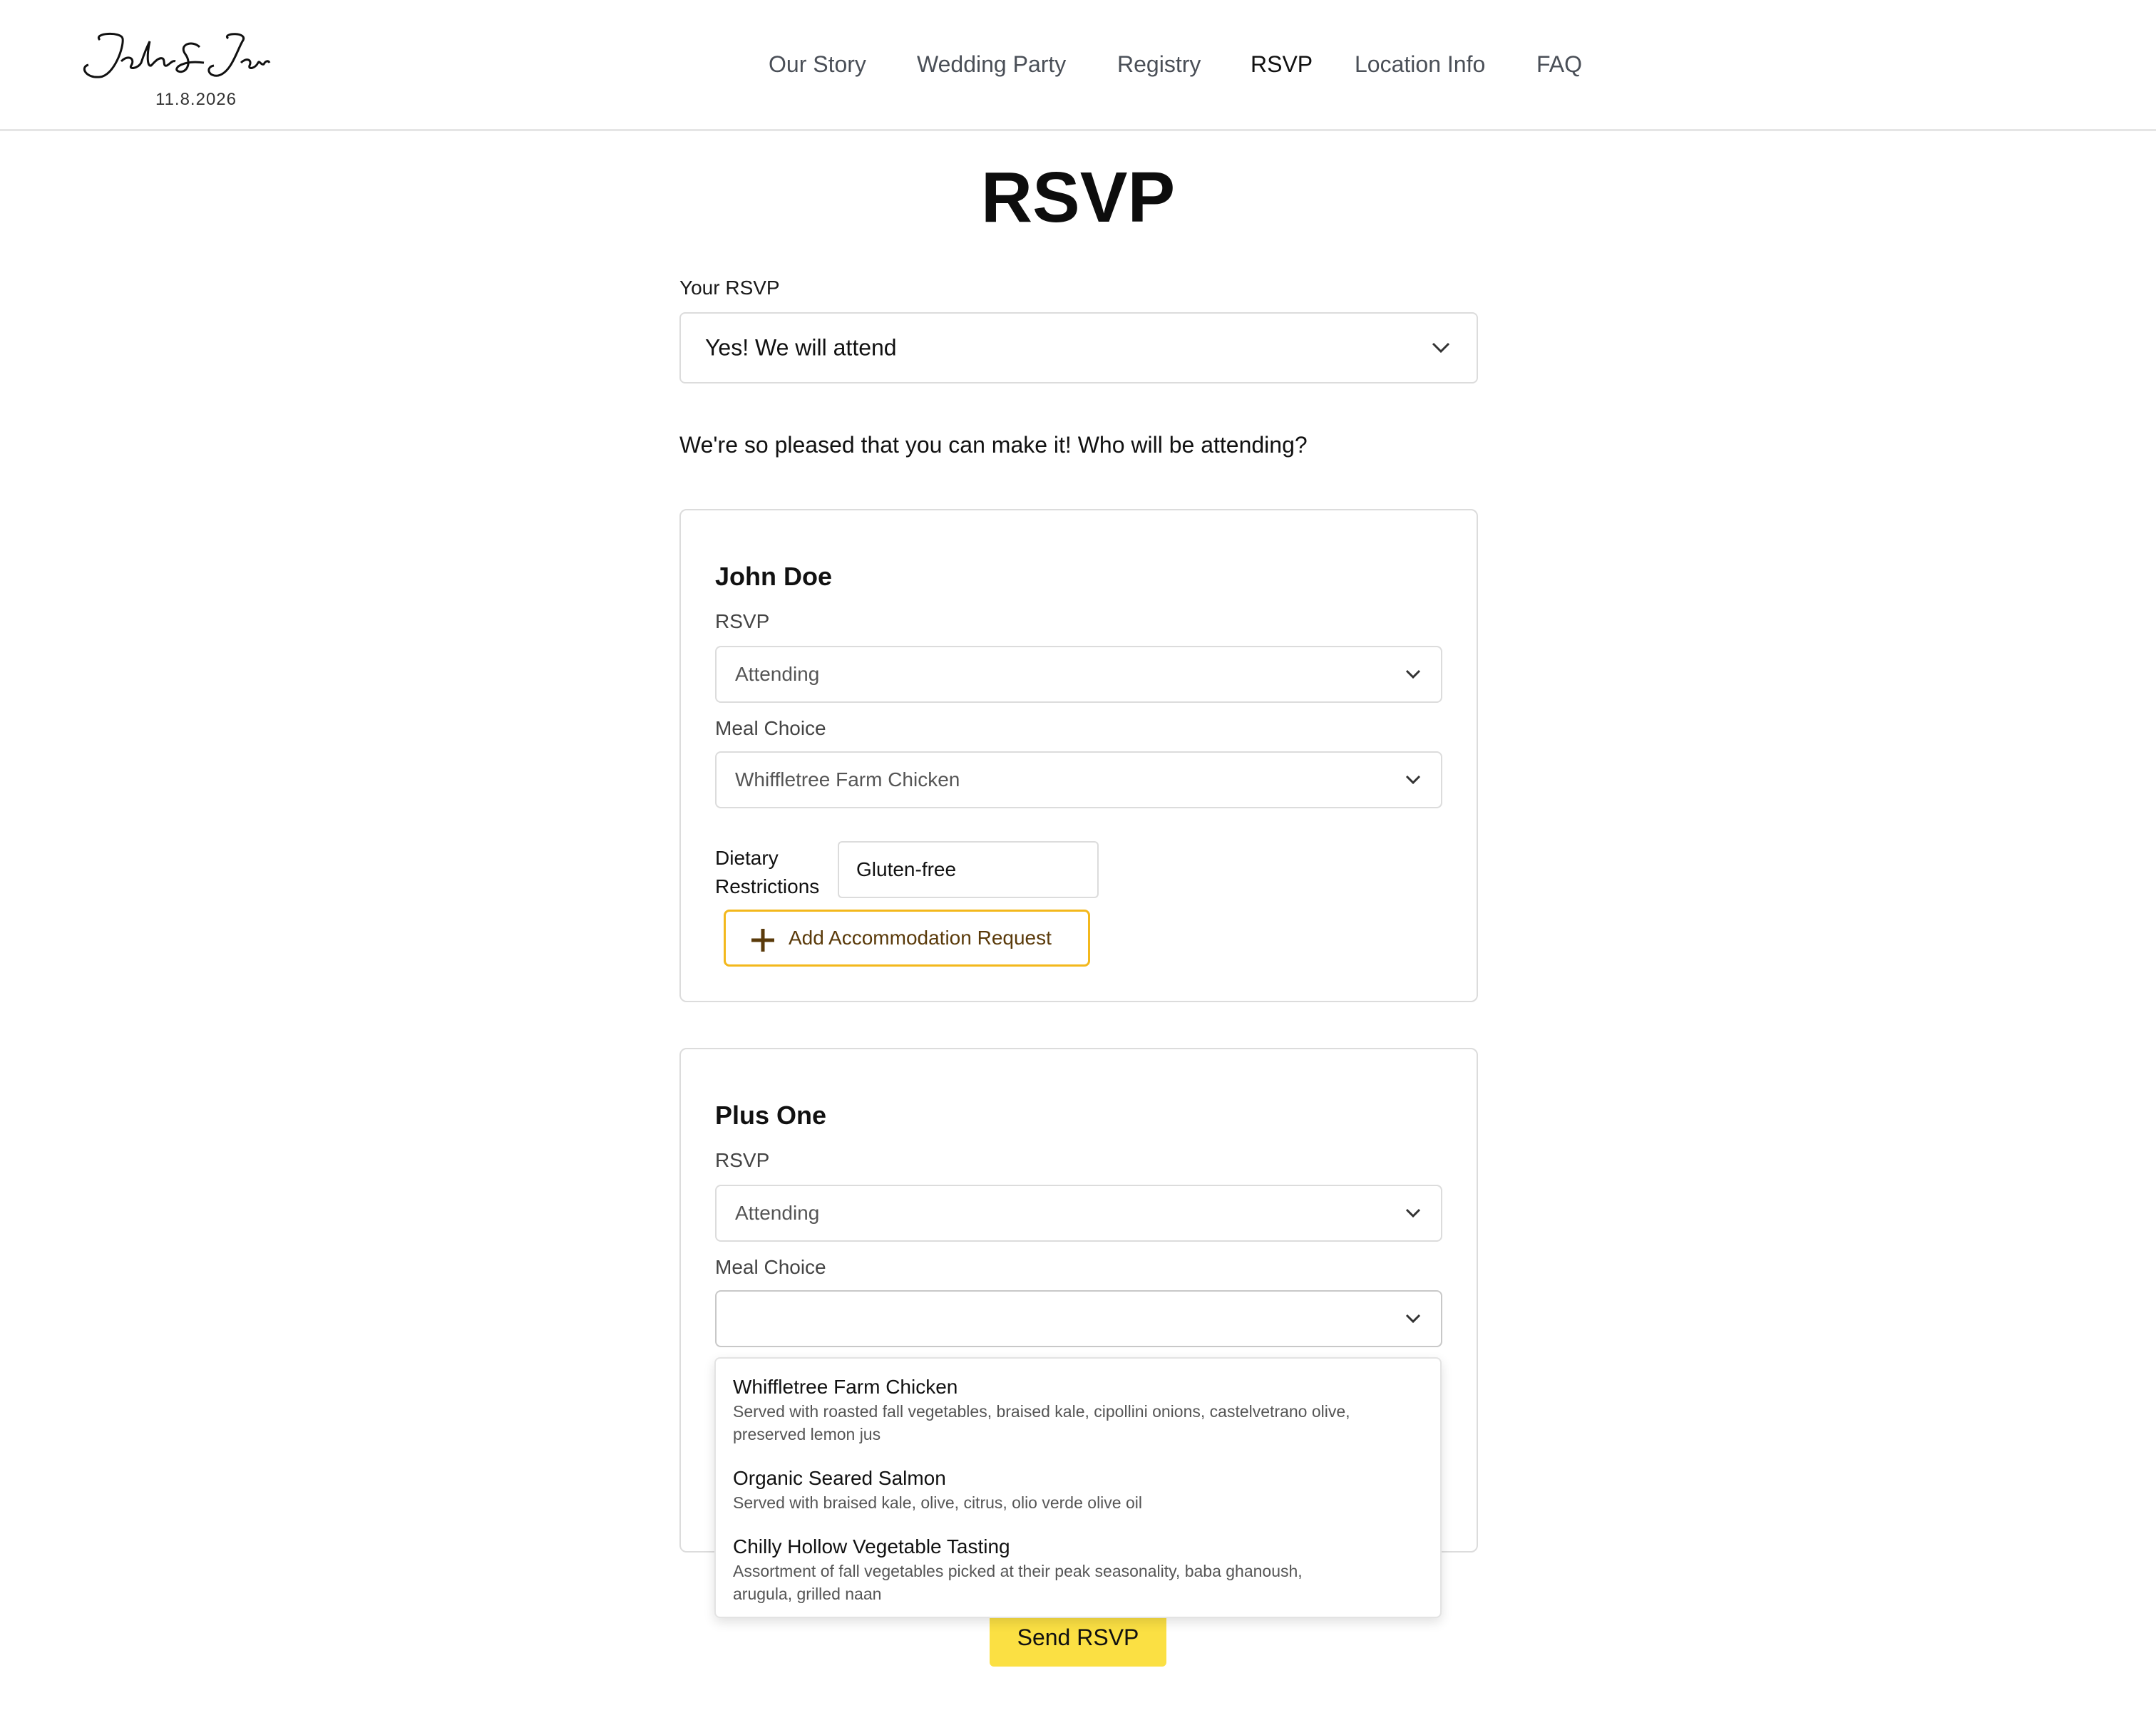  I want to click on meal-choice-value: Whiffletree Farm Chicken, so click(847, 780).